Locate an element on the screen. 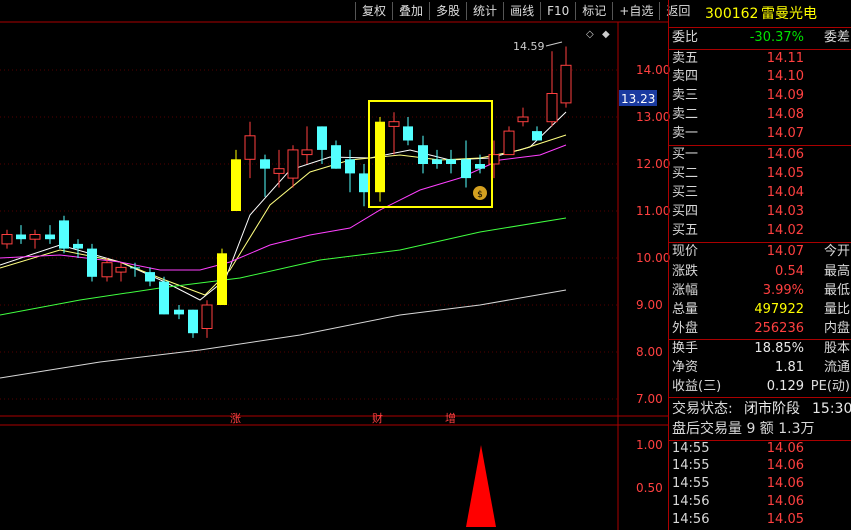 The image size is (851, 530). after-hours: 盘后交易量 9 额 1.3万 is located at coordinates (743, 429).